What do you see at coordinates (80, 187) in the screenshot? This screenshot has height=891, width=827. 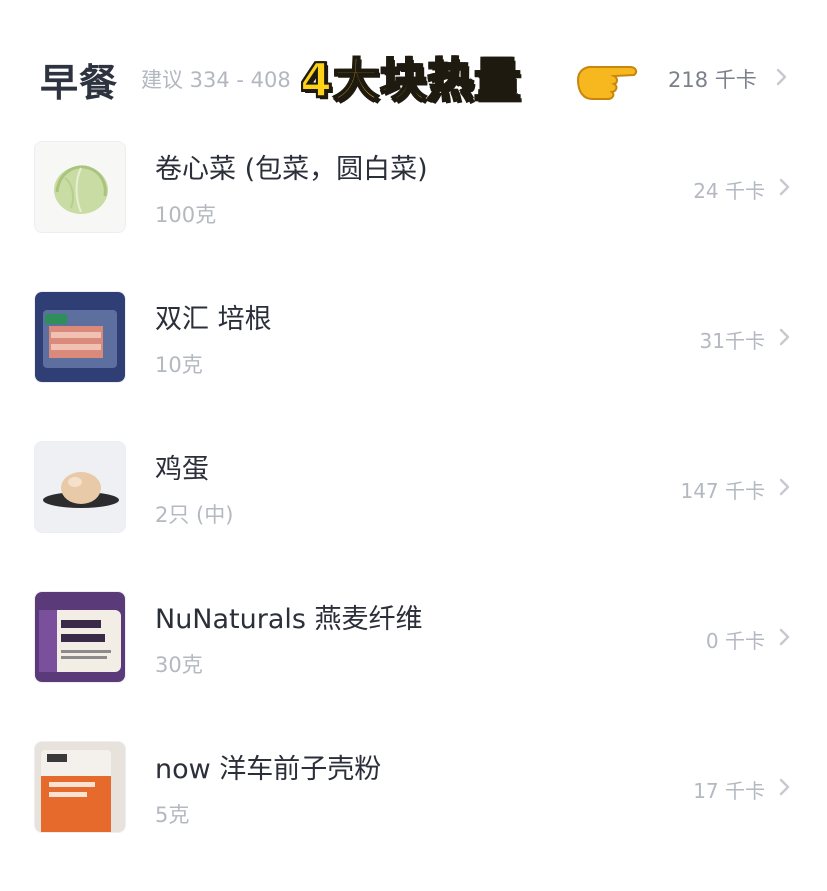 I see `cabbage-thumbnail` at bounding box center [80, 187].